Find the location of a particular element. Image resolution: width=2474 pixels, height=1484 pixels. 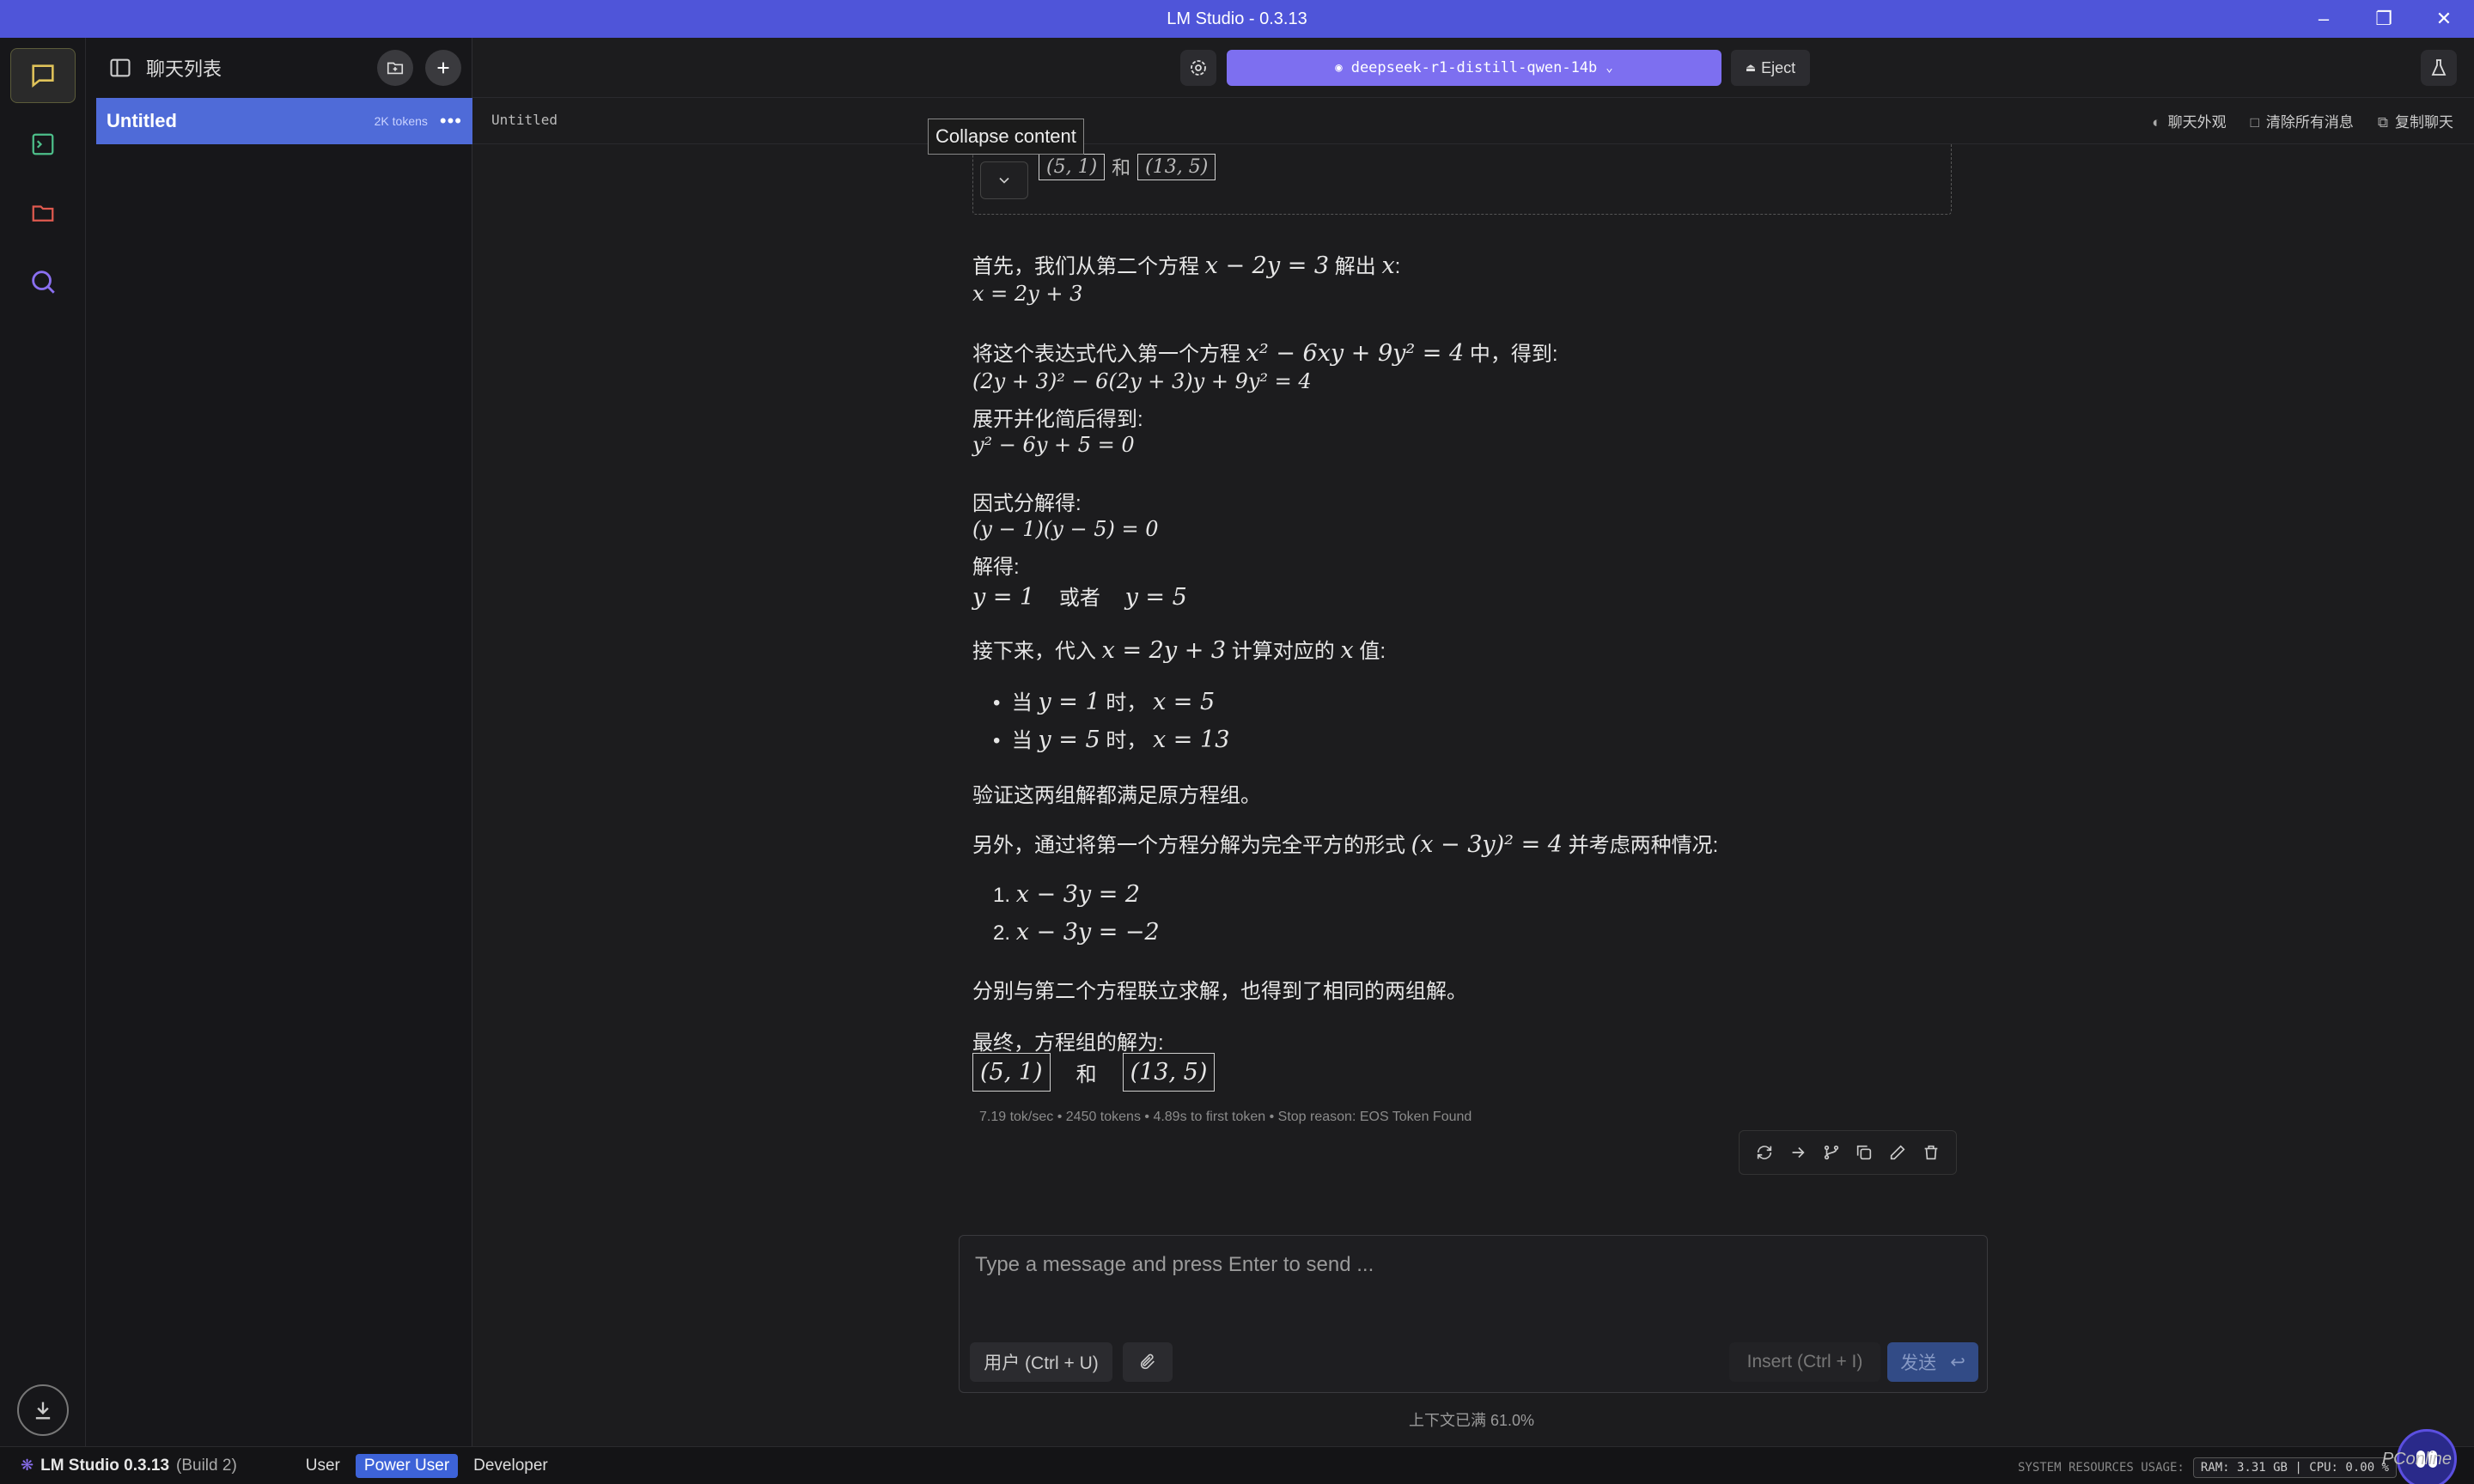

thinking-block: (5, 1) 和 (13, 5) is located at coordinates (1462, 179).